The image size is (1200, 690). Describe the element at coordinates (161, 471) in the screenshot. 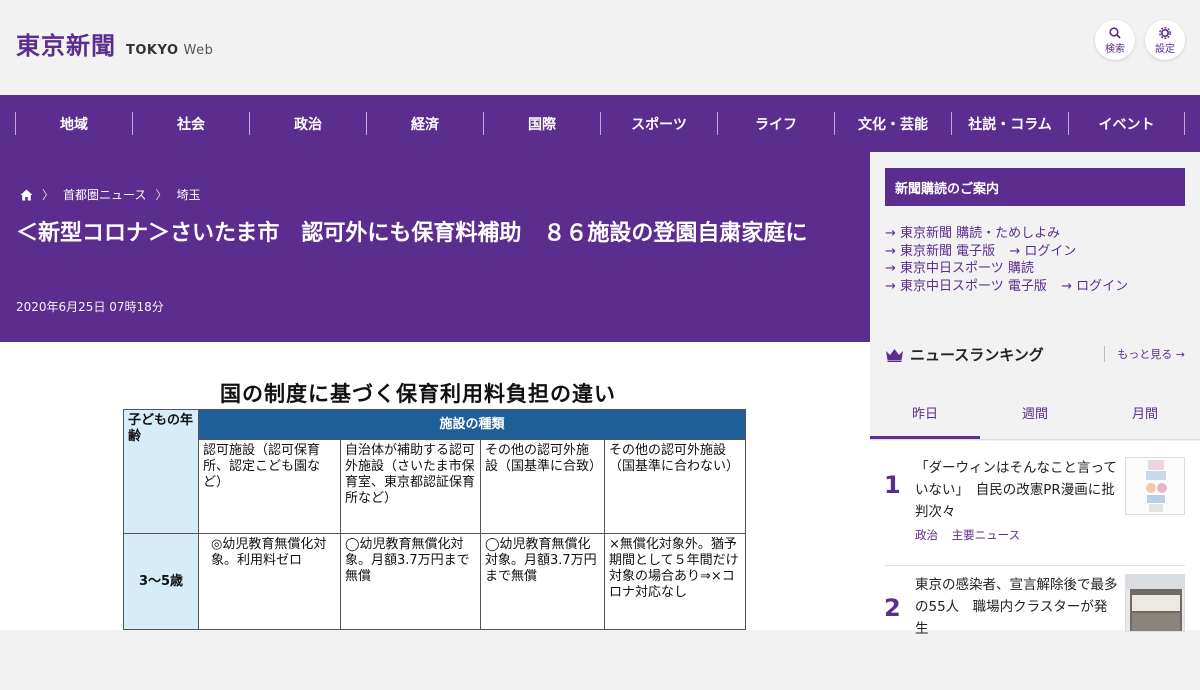

I see `age-header-cell: 子どもの年齢` at that location.